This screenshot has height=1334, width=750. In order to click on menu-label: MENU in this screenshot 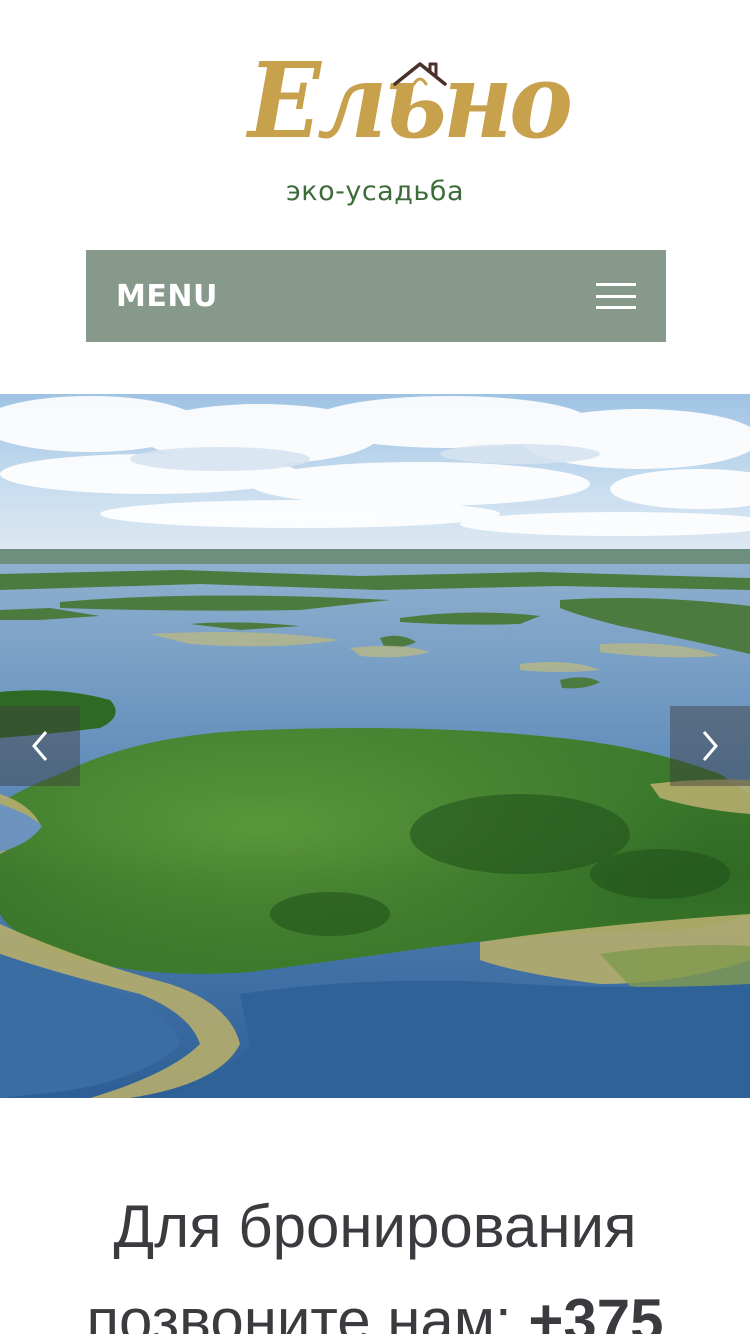, I will do `click(167, 296)`.